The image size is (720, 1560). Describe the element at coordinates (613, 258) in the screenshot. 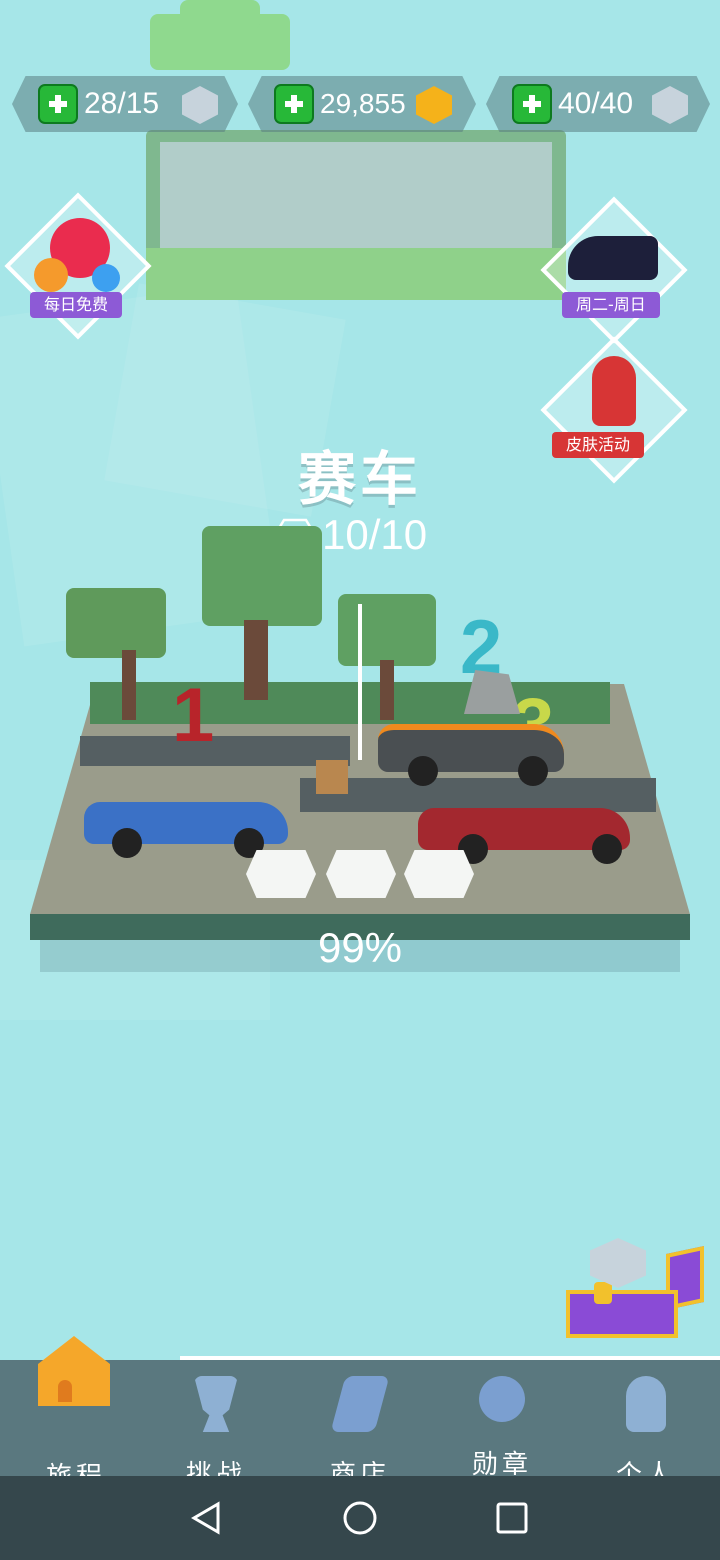

I see `piano-icon` at that location.